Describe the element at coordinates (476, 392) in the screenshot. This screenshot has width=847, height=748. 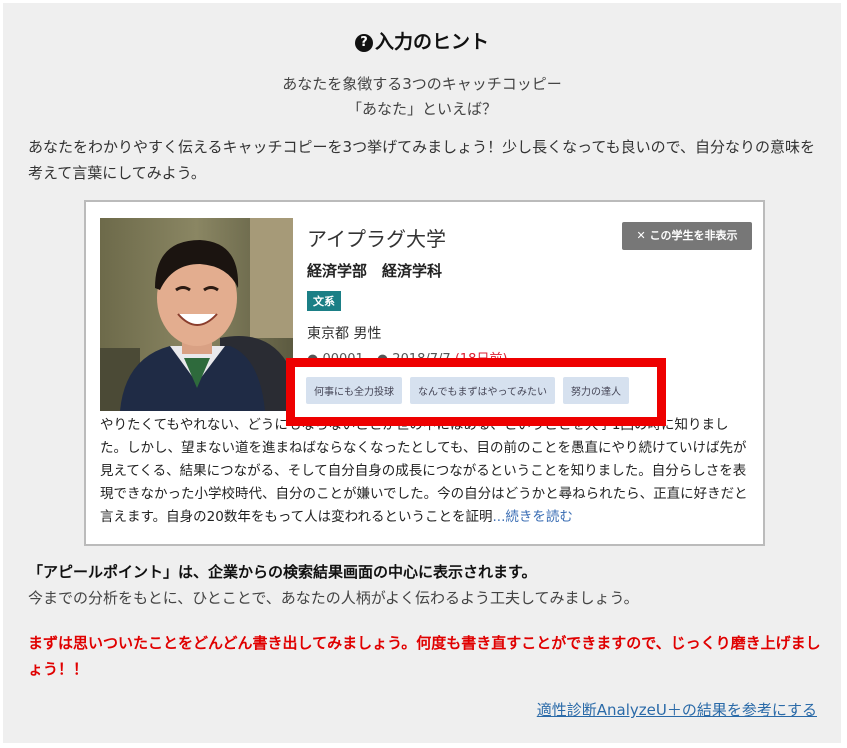
I see `catchphrase-highlight-box` at that location.